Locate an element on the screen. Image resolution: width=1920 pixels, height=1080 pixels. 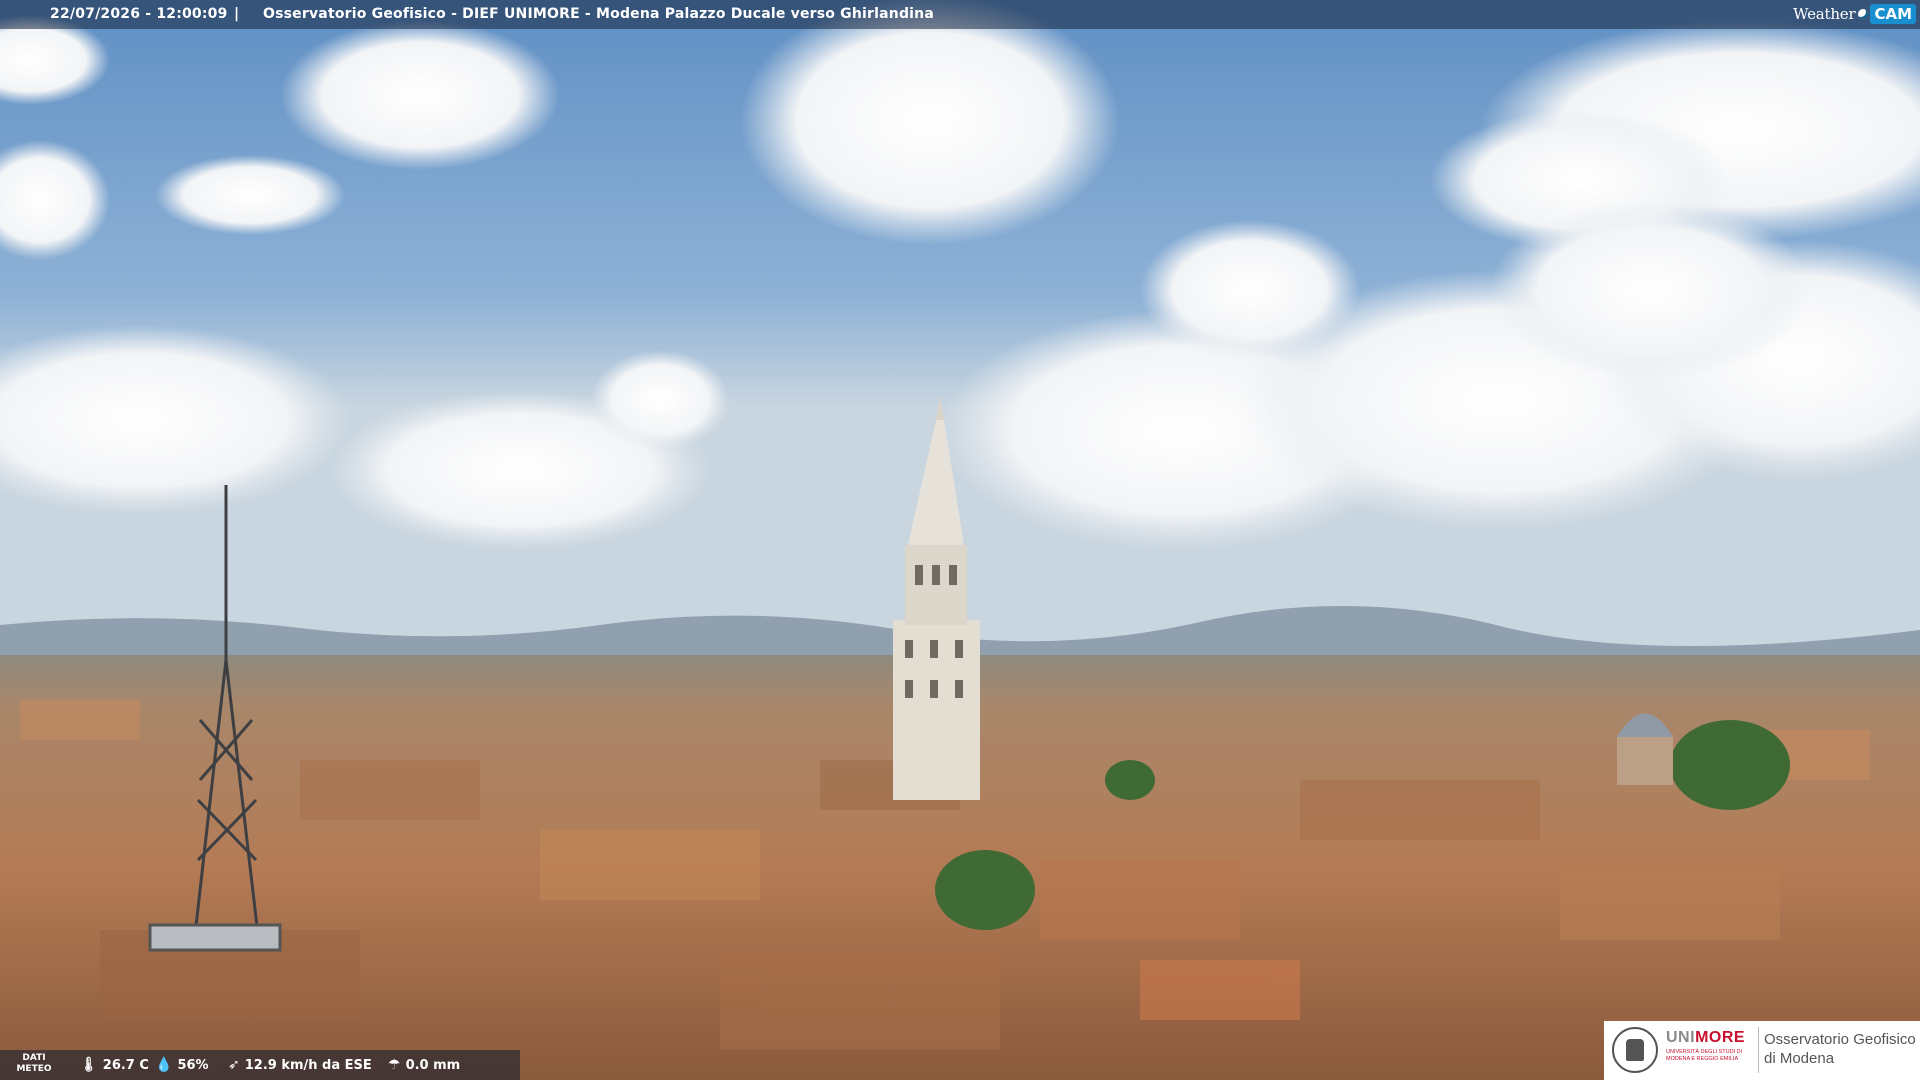
logo-divider is located at coordinates (1758, 1050).